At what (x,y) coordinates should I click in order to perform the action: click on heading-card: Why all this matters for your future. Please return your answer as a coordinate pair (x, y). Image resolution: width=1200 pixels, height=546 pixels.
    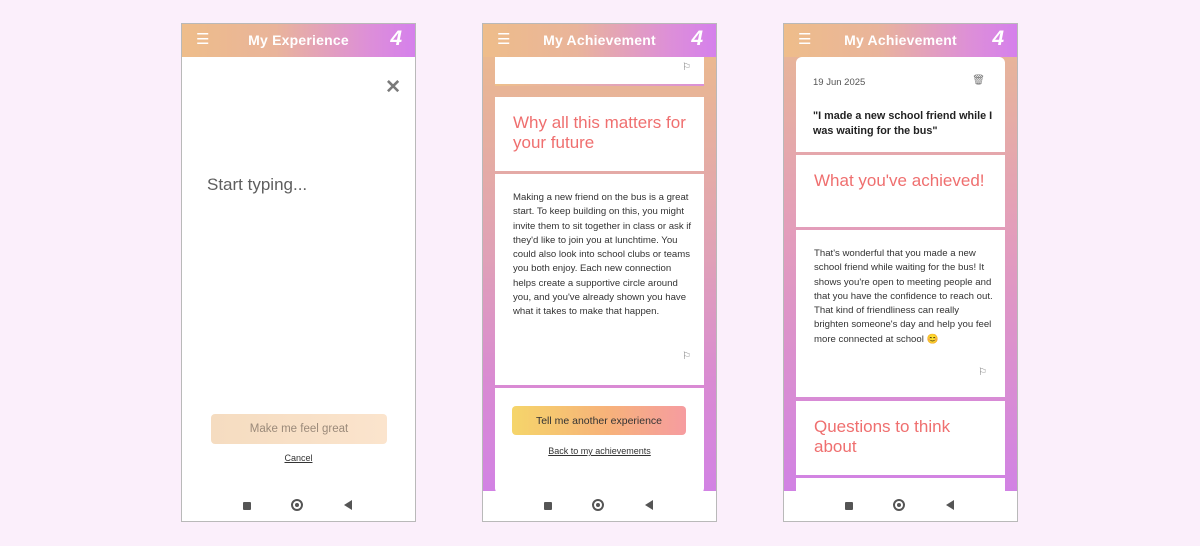
    Looking at the image, I should click on (599, 134).